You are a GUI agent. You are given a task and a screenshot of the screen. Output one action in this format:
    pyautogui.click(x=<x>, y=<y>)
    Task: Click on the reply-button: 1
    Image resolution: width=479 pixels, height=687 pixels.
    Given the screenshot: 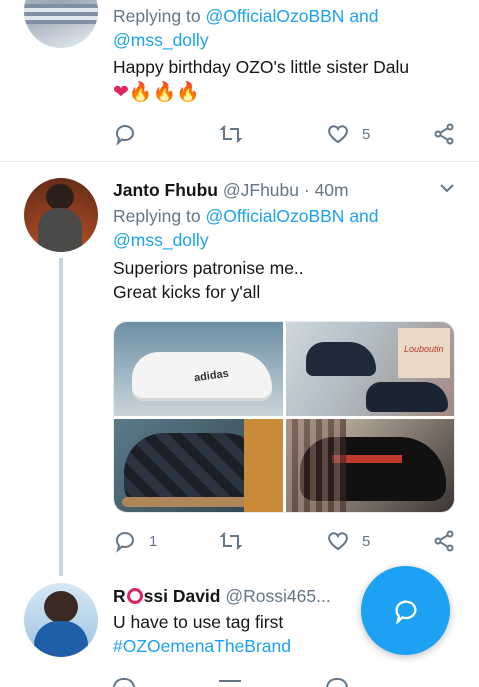 What is the action you would take?
    pyautogui.click(x=135, y=541)
    